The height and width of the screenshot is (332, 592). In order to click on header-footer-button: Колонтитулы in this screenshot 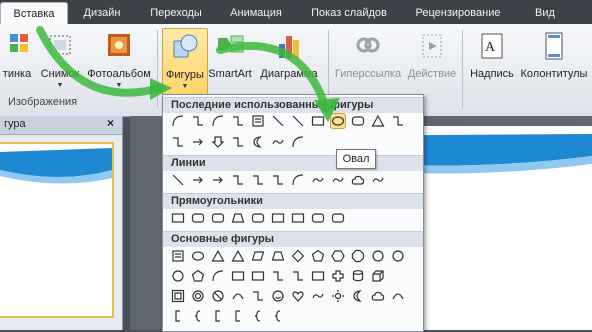, I will do `click(554, 68)`.